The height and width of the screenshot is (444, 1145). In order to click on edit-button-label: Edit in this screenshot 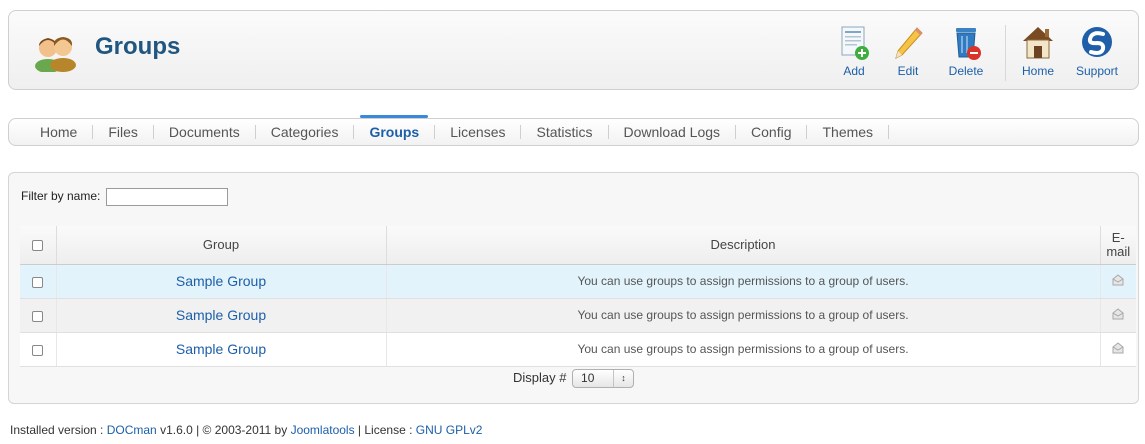, I will do `click(908, 71)`.